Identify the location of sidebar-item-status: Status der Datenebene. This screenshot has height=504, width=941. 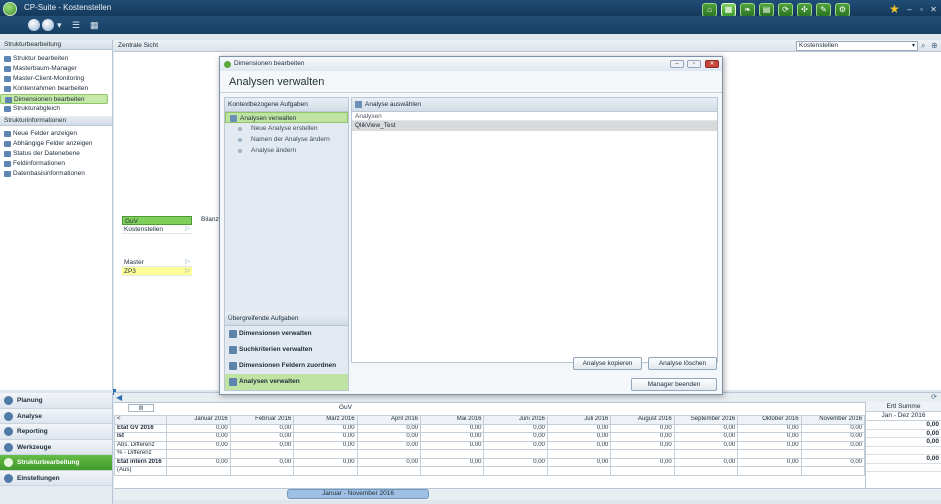
(56, 154).